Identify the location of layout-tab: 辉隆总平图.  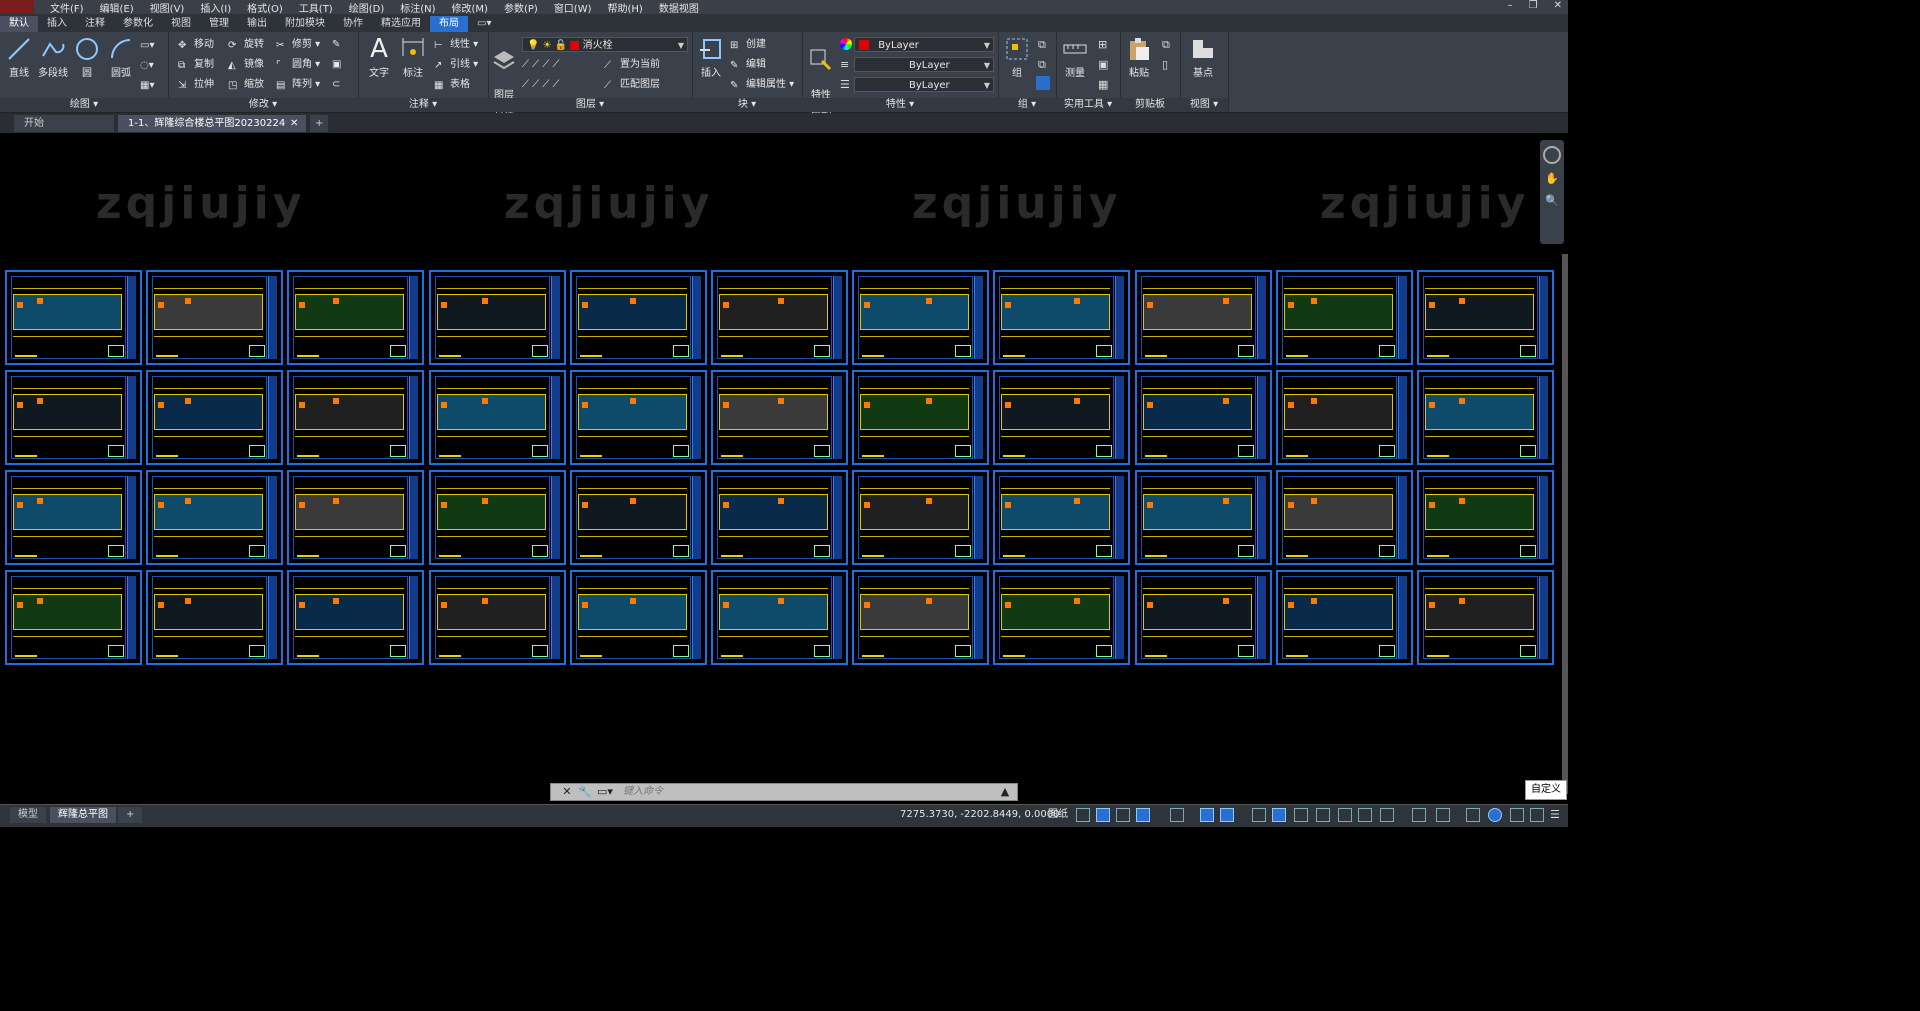
(83, 815).